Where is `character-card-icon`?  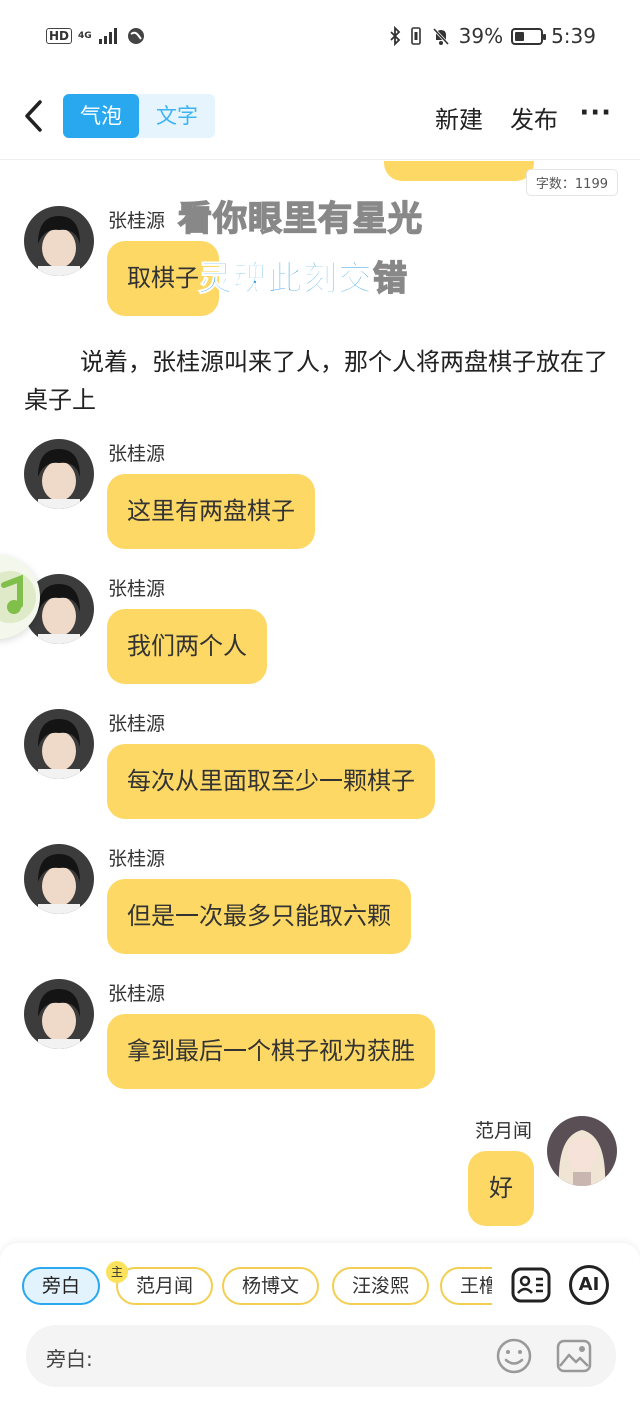
character-card-icon is located at coordinates (531, 1285).